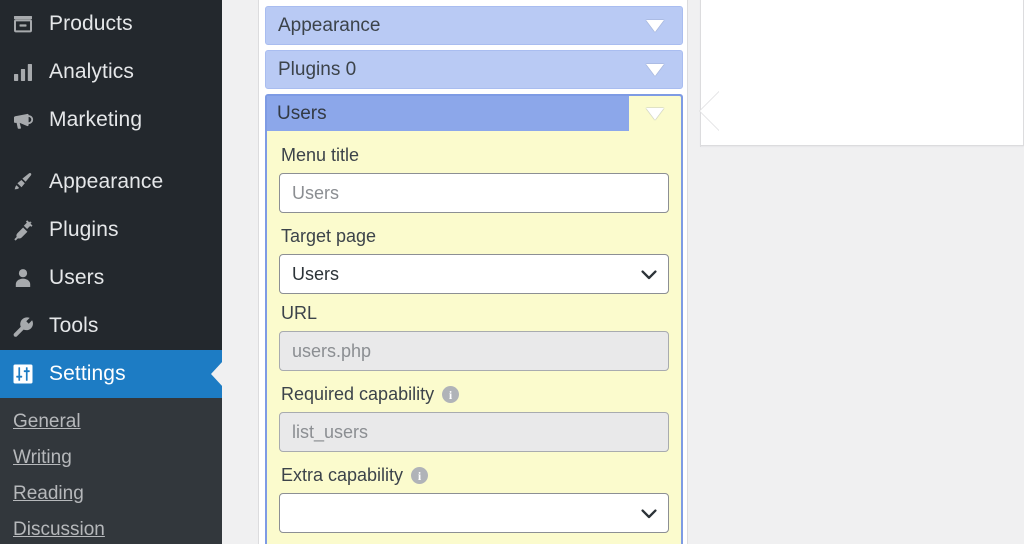 This screenshot has width=1024, height=544. What do you see at coordinates (77, 277) in the screenshot?
I see `sidebar-item-label: Users` at bounding box center [77, 277].